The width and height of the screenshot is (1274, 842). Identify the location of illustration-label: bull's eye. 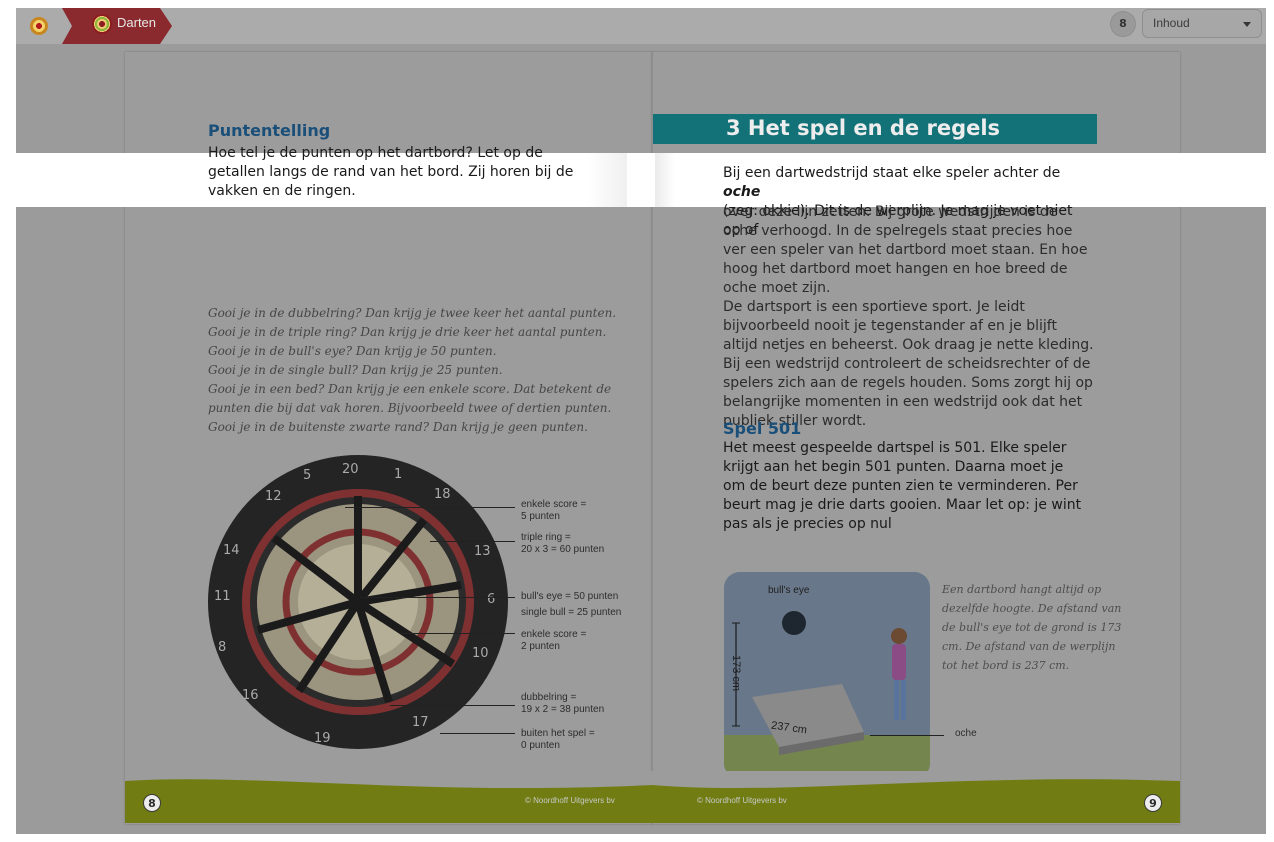
(789, 590).